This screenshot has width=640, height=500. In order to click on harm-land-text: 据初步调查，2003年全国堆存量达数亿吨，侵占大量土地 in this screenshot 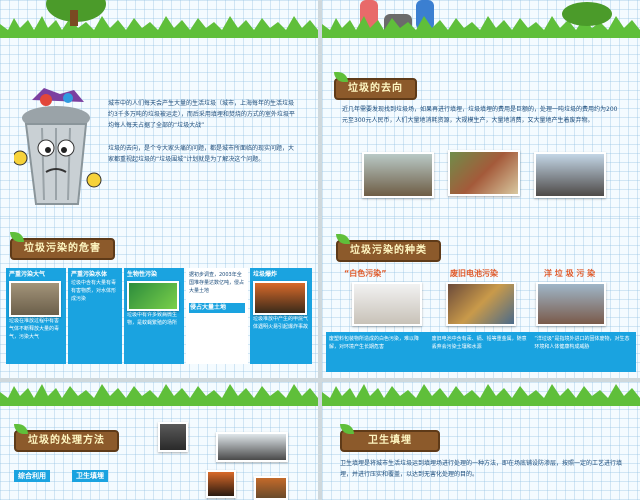, I will do `click(217, 283)`.